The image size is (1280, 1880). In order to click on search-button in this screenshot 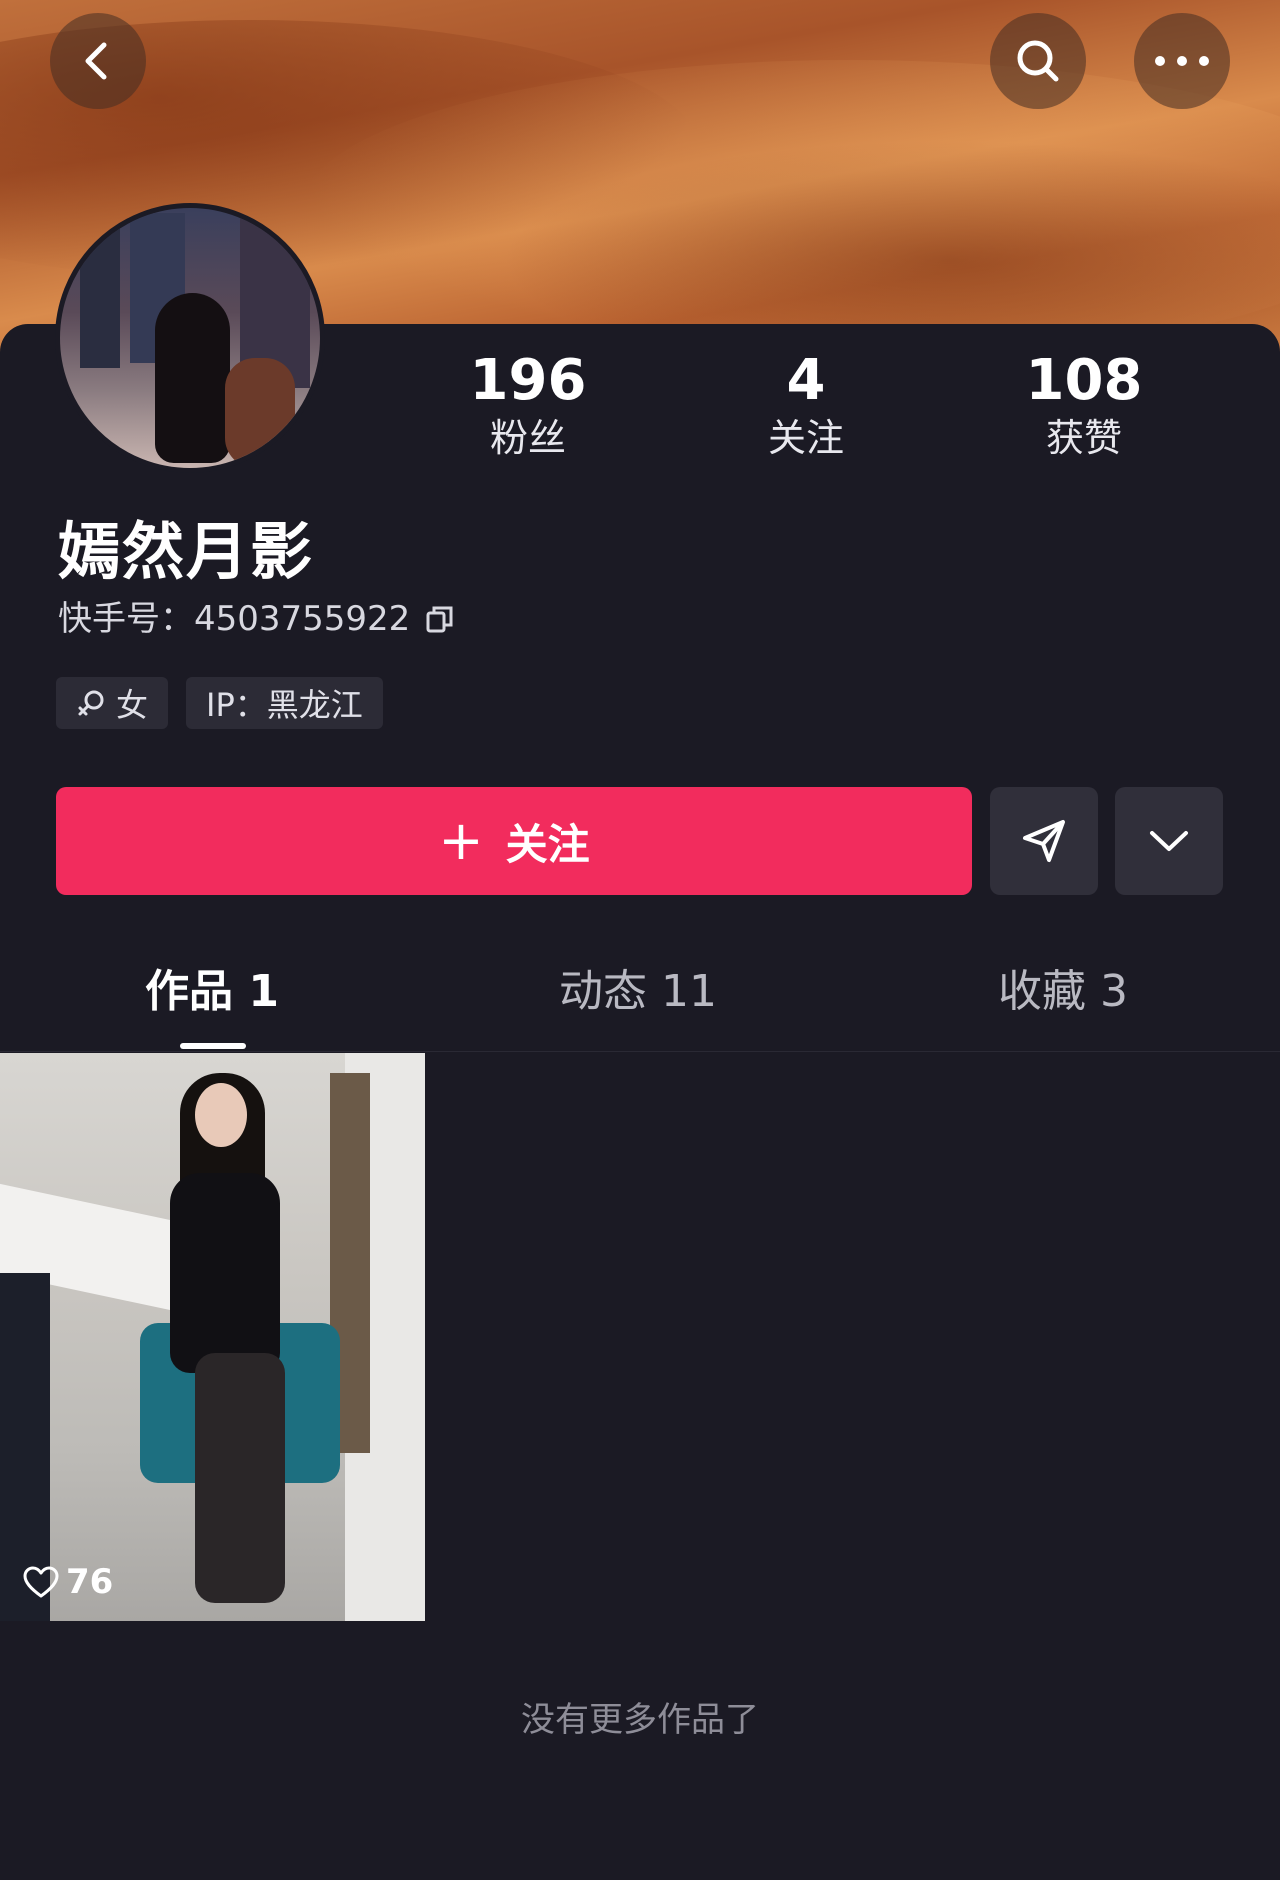, I will do `click(1038, 61)`.